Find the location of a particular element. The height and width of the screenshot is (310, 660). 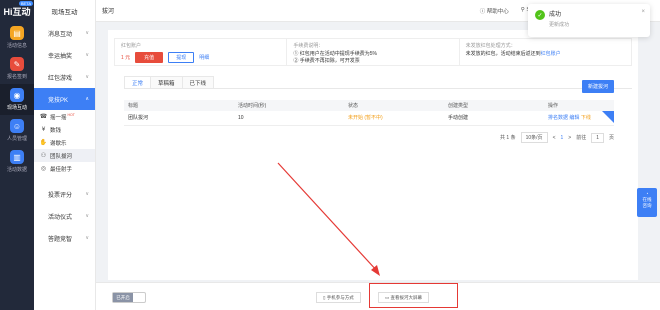

annotation-highlight-box is located at coordinates (413, 295).